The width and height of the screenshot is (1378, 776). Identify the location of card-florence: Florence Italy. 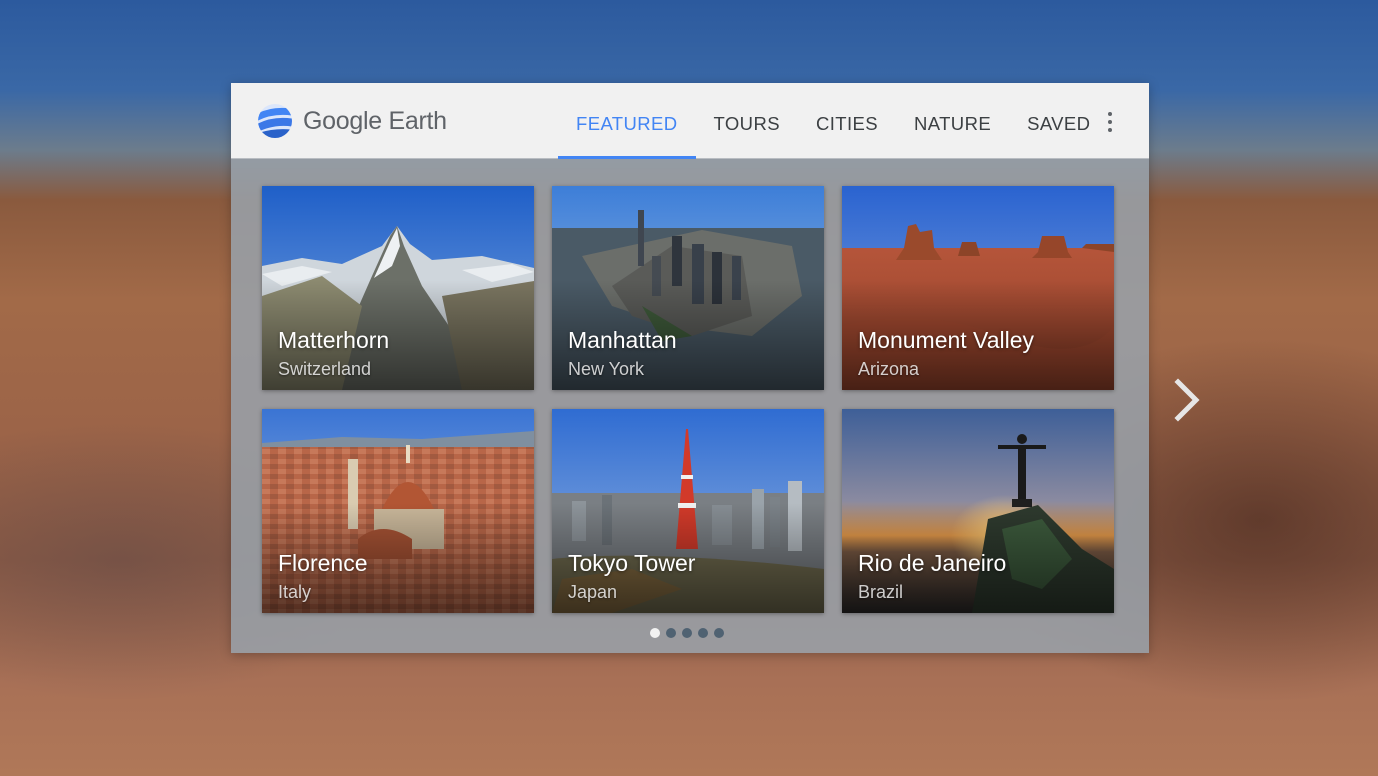
(398, 511).